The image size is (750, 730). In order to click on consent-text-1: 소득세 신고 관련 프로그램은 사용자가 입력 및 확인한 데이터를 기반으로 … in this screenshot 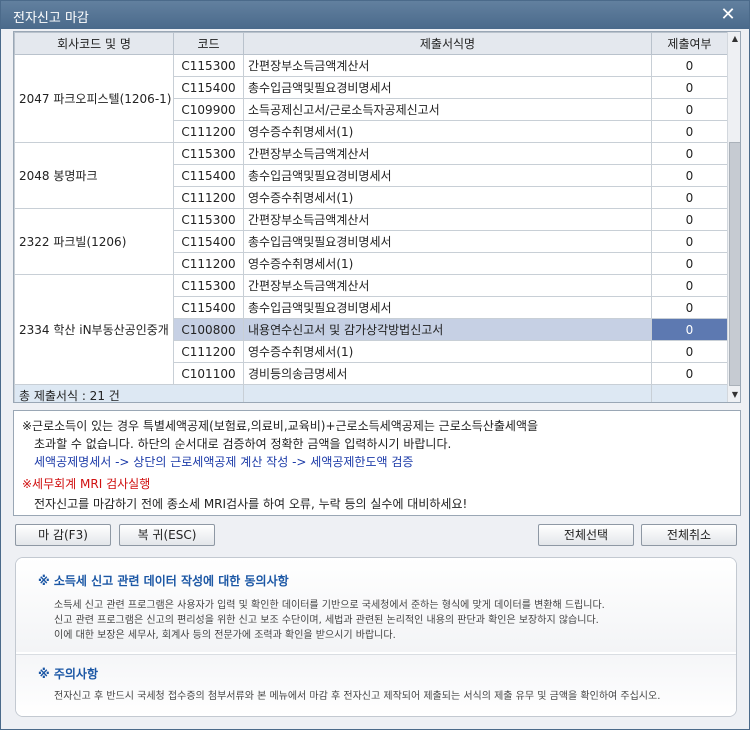, I will do `click(329, 605)`.